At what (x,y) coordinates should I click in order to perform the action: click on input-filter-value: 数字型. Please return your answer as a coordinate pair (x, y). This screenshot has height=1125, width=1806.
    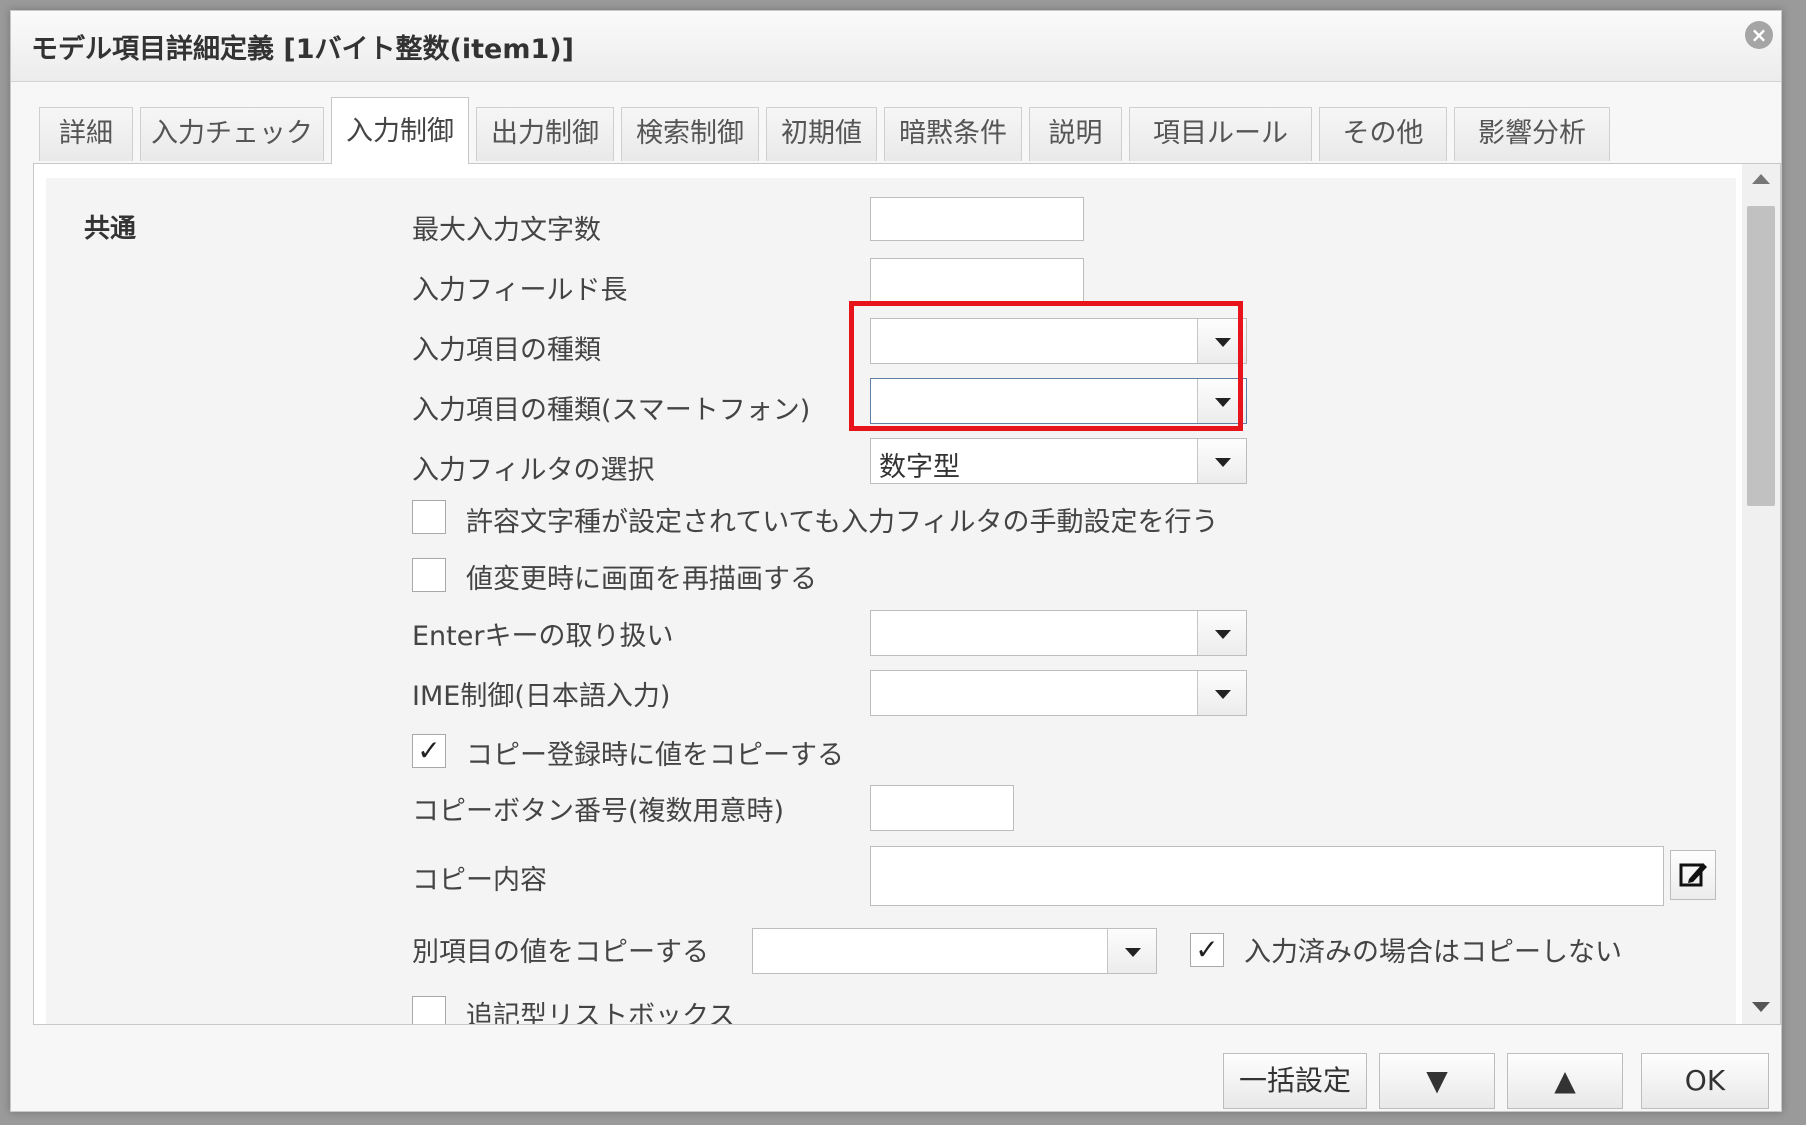
    Looking at the image, I should click on (919, 467).